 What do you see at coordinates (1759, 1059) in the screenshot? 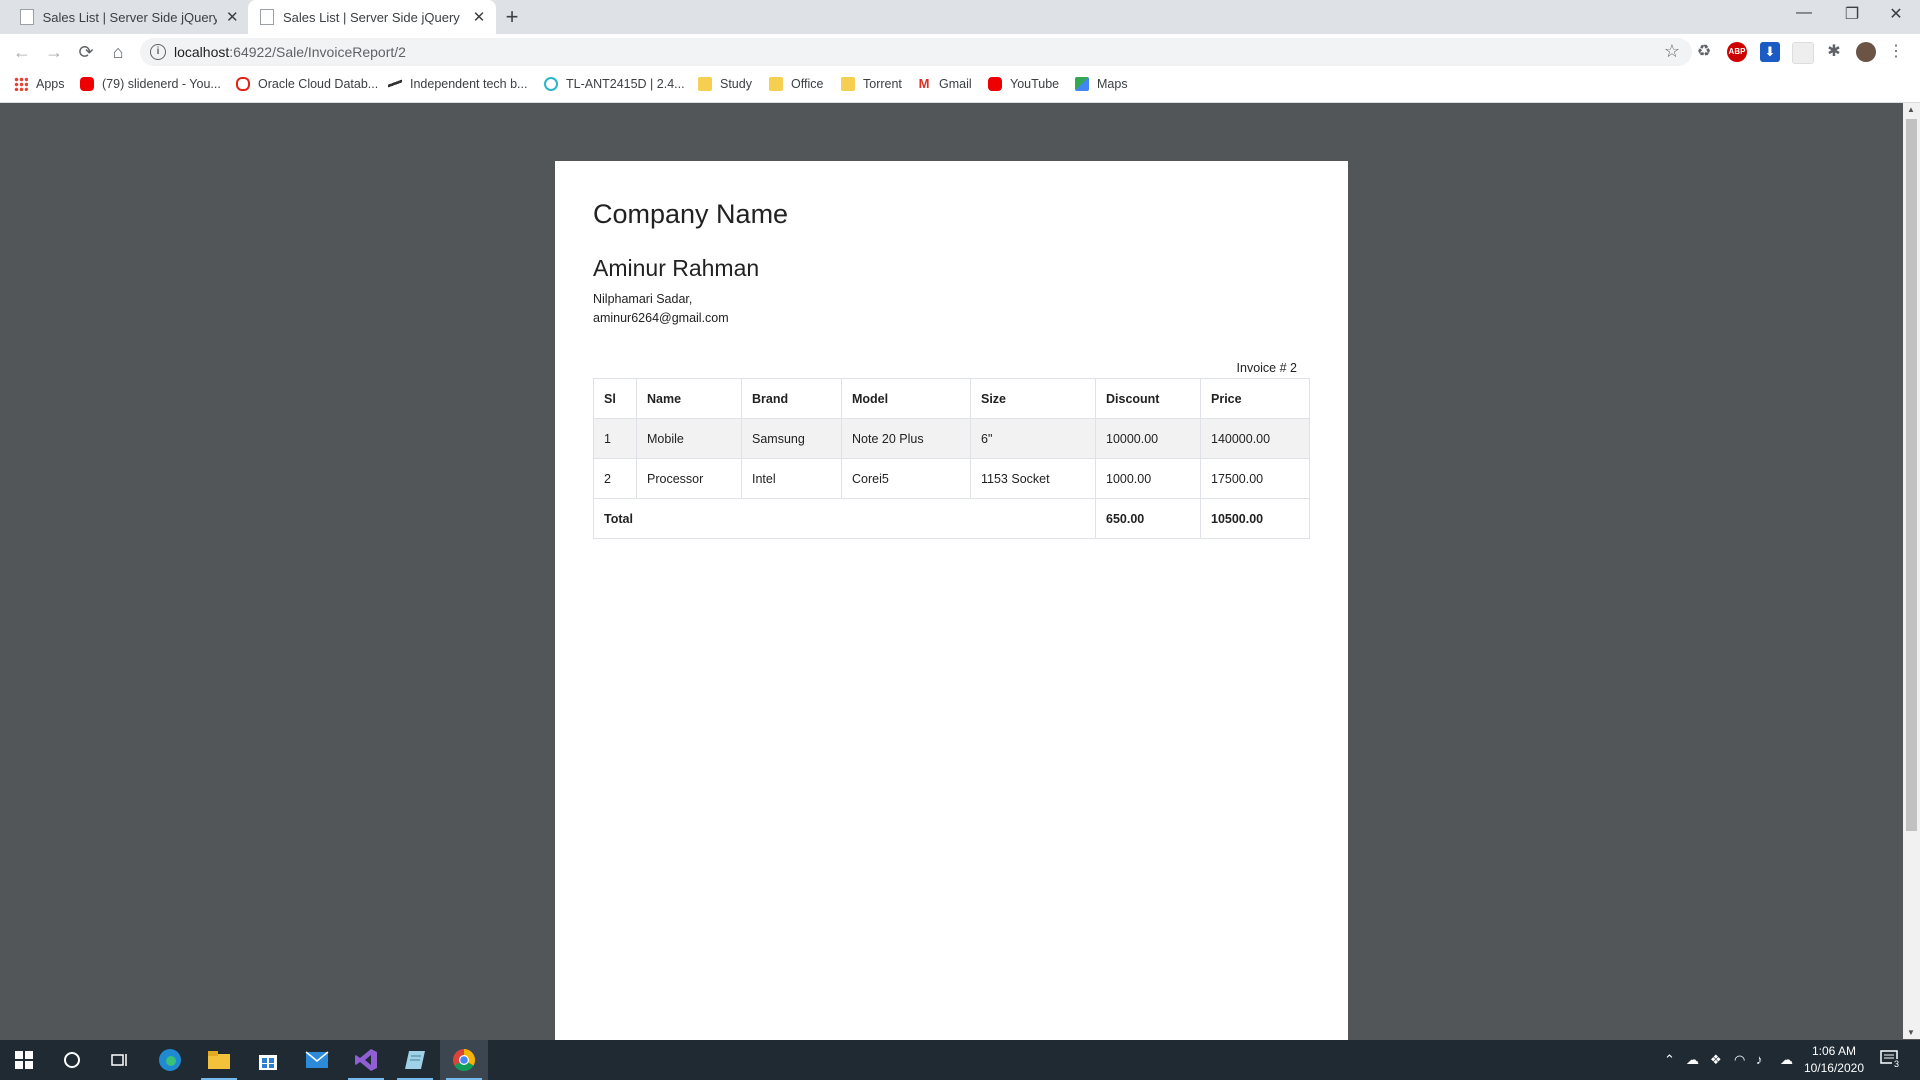
I see `volume-icon: ♪` at bounding box center [1759, 1059].